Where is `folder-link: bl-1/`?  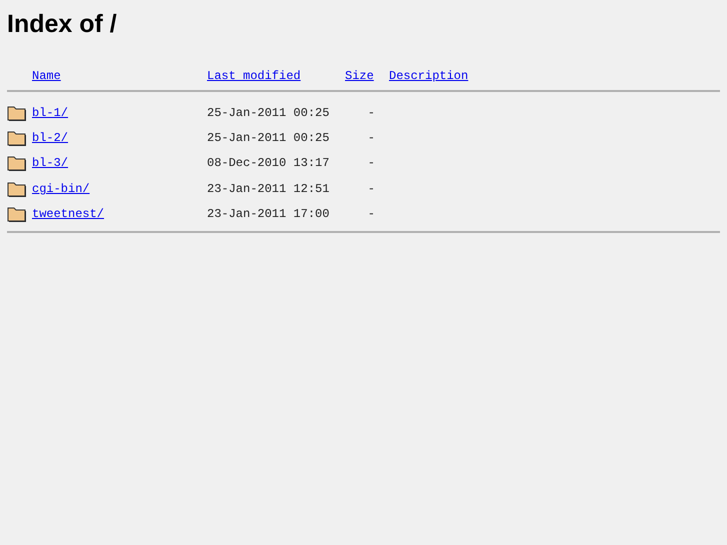
folder-link: bl-1/ is located at coordinates (119, 113).